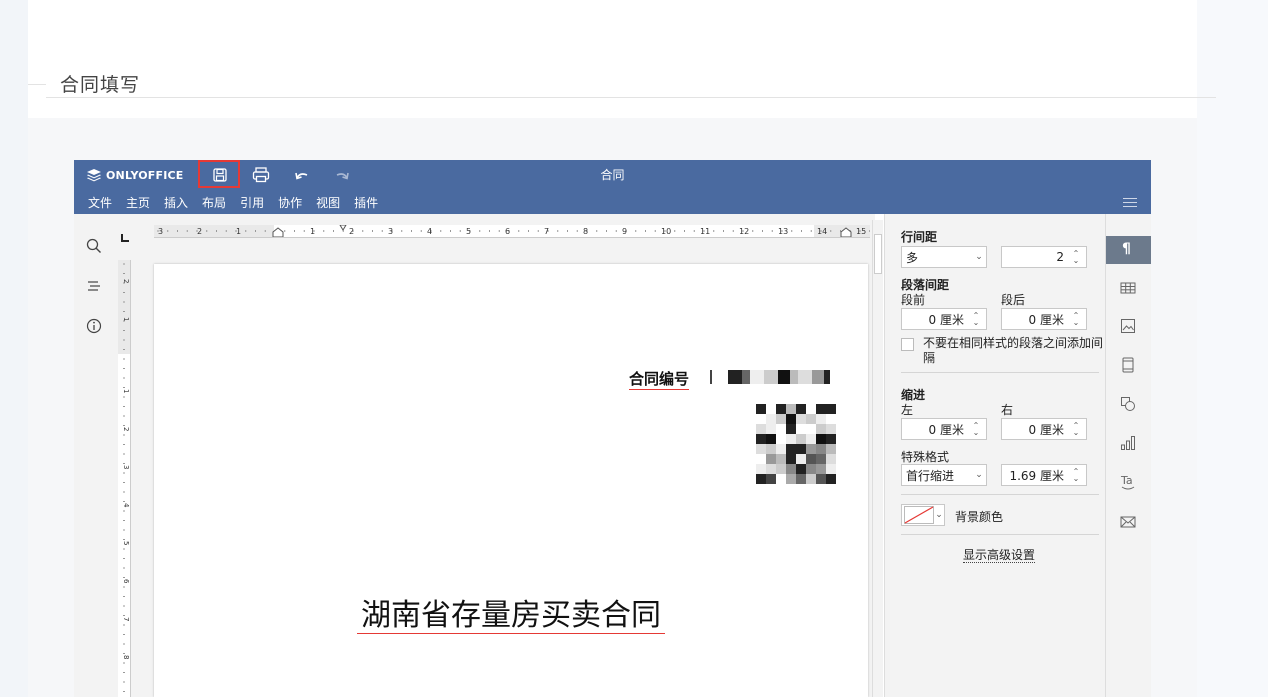 The height and width of the screenshot is (697, 1268). I want to click on indent-right-value: 0 厘米, so click(1046, 429).